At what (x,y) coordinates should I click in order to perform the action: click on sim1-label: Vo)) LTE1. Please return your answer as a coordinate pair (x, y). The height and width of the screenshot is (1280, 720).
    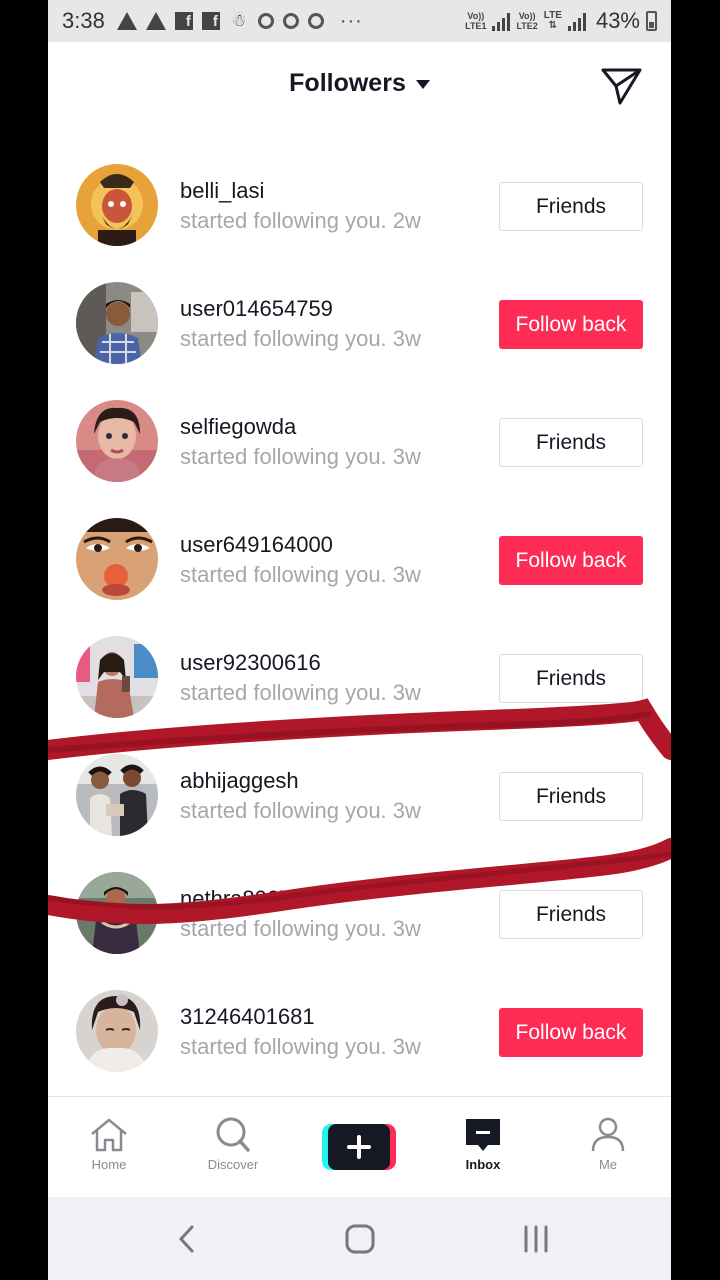
    Looking at the image, I should click on (476, 21).